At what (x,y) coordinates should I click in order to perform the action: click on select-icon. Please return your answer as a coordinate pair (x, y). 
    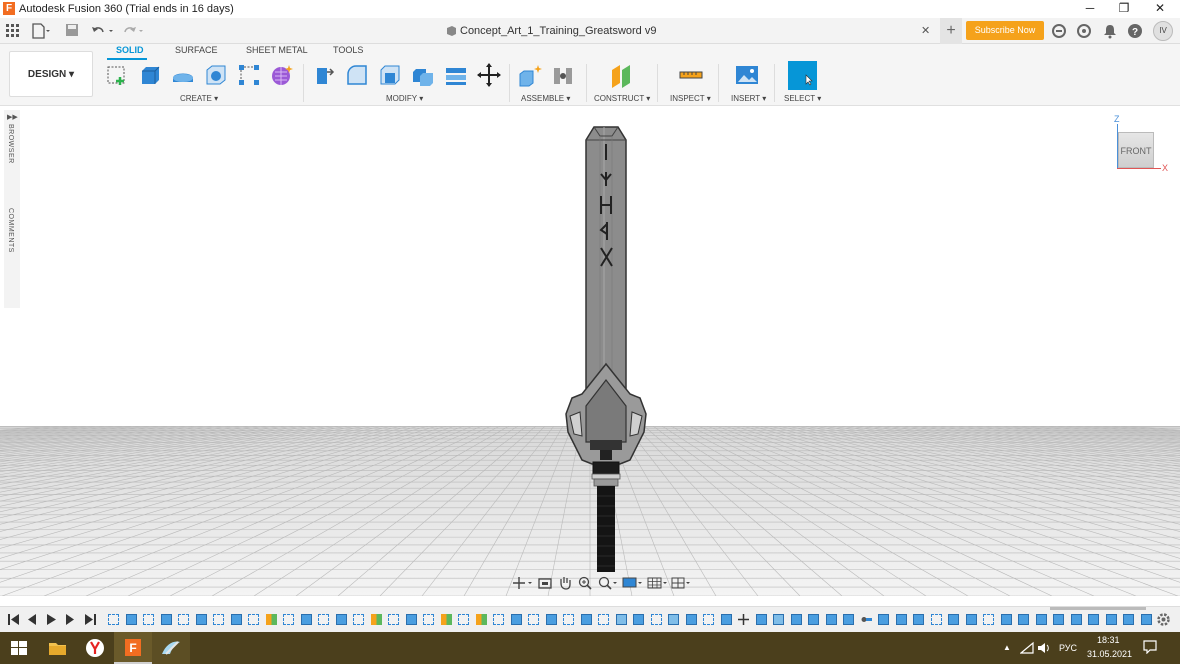
    Looking at the image, I should click on (802, 75).